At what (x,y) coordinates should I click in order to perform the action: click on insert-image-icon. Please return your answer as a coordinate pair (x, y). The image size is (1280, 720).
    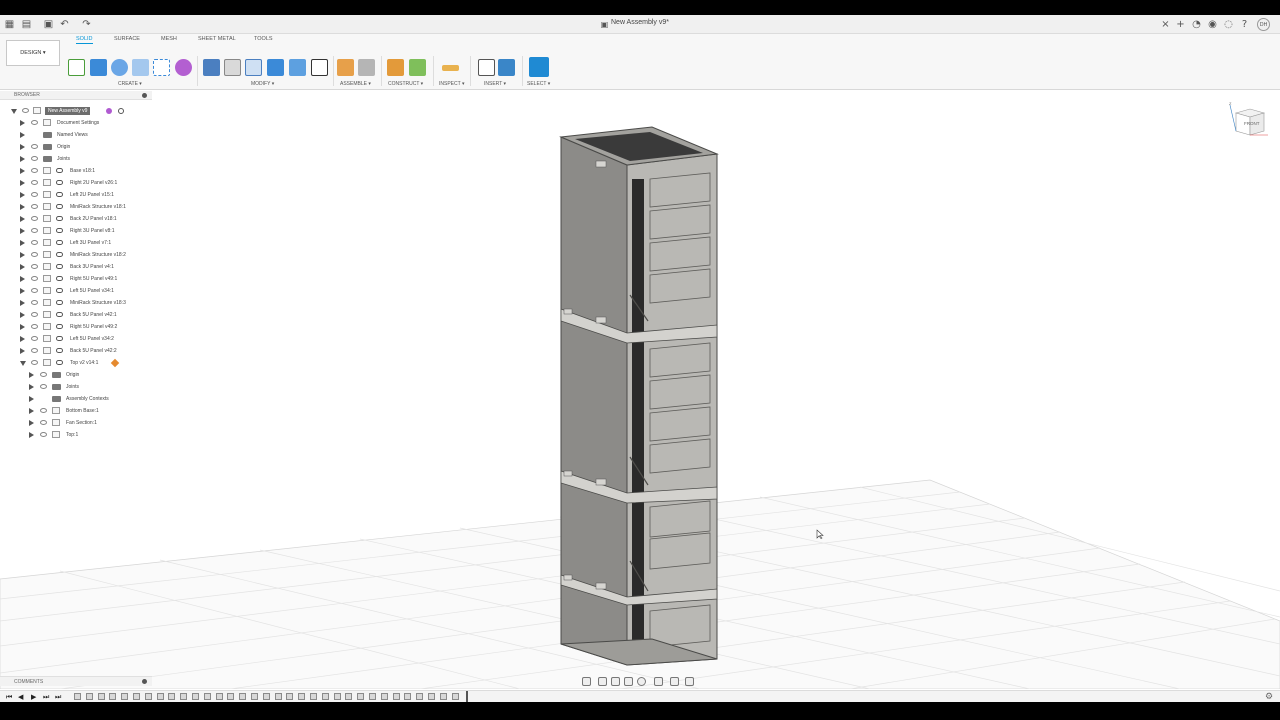
    Looking at the image, I should click on (506, 67).